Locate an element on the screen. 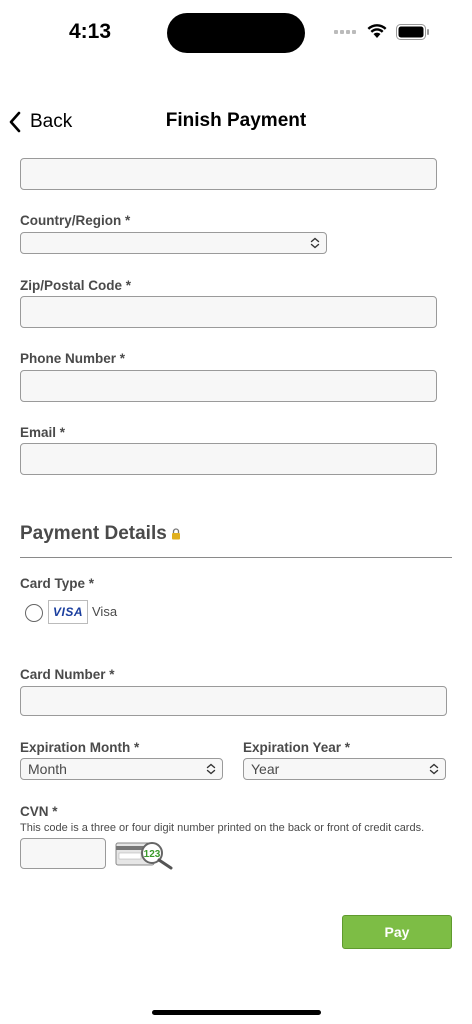 This screenshot has width=472, height=1024. exp-month-label: Expiration Month * is located at coordinates (80, 747).